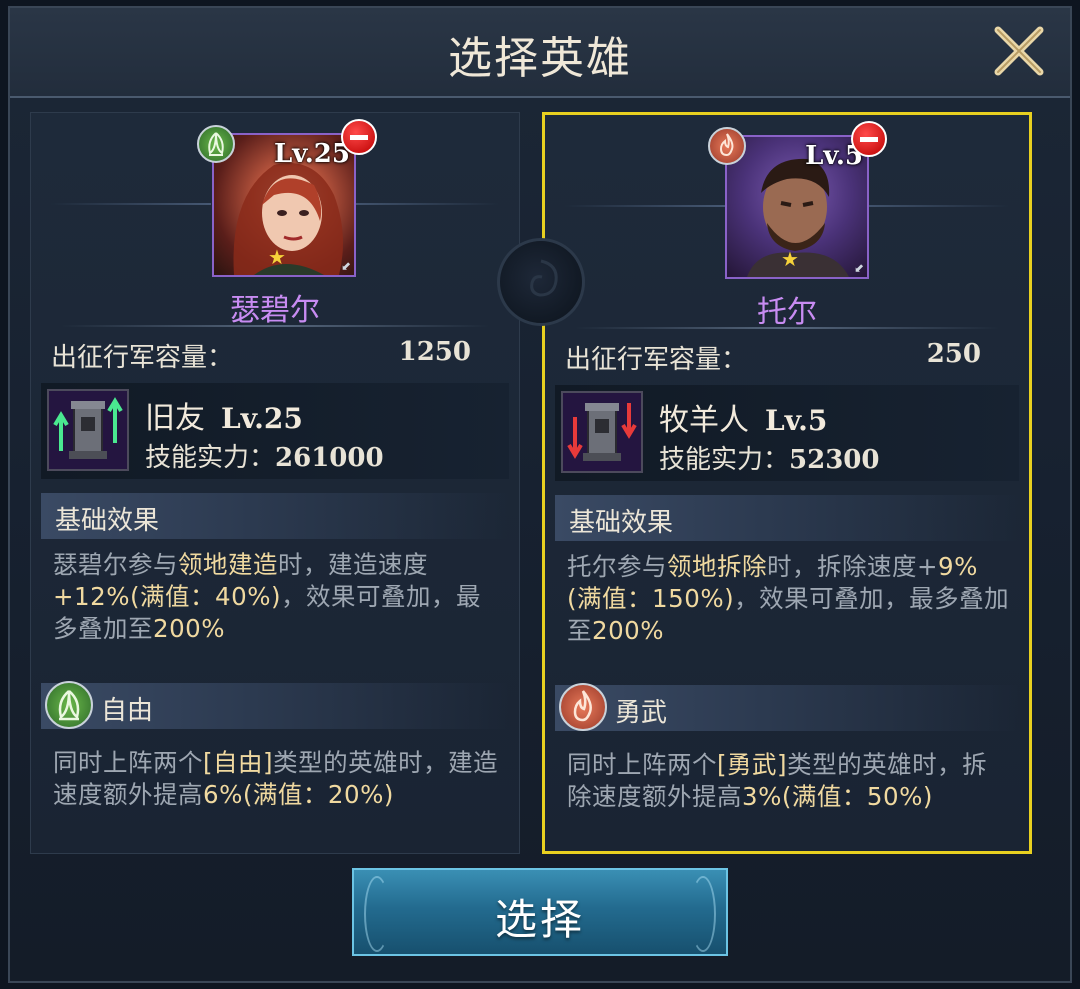 This screenshot has width=1080, height=989. What do you see at coordinates (434, 352) in the screenshot?
I see `capacity-value: 1250` at bounding box center [434, 352].